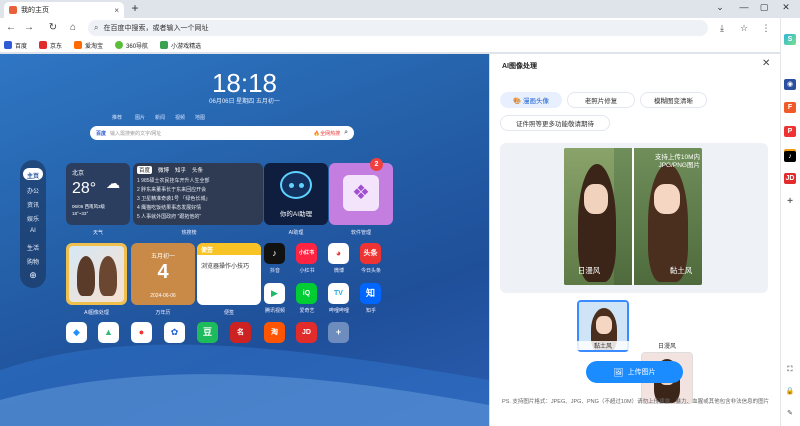 The width and height of the screenshot is (800, 426). I want to click on search-tab-video: 视频, so click(180, 117).